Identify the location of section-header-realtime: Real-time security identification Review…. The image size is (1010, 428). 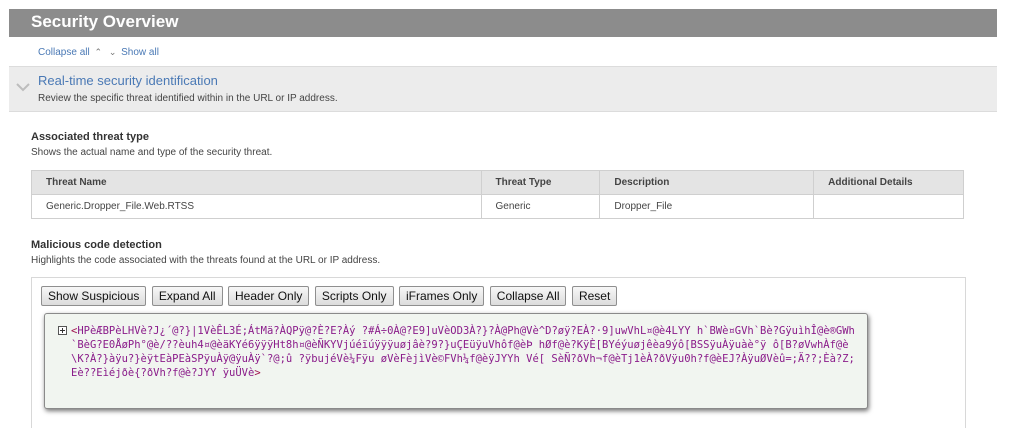
(503, 89).